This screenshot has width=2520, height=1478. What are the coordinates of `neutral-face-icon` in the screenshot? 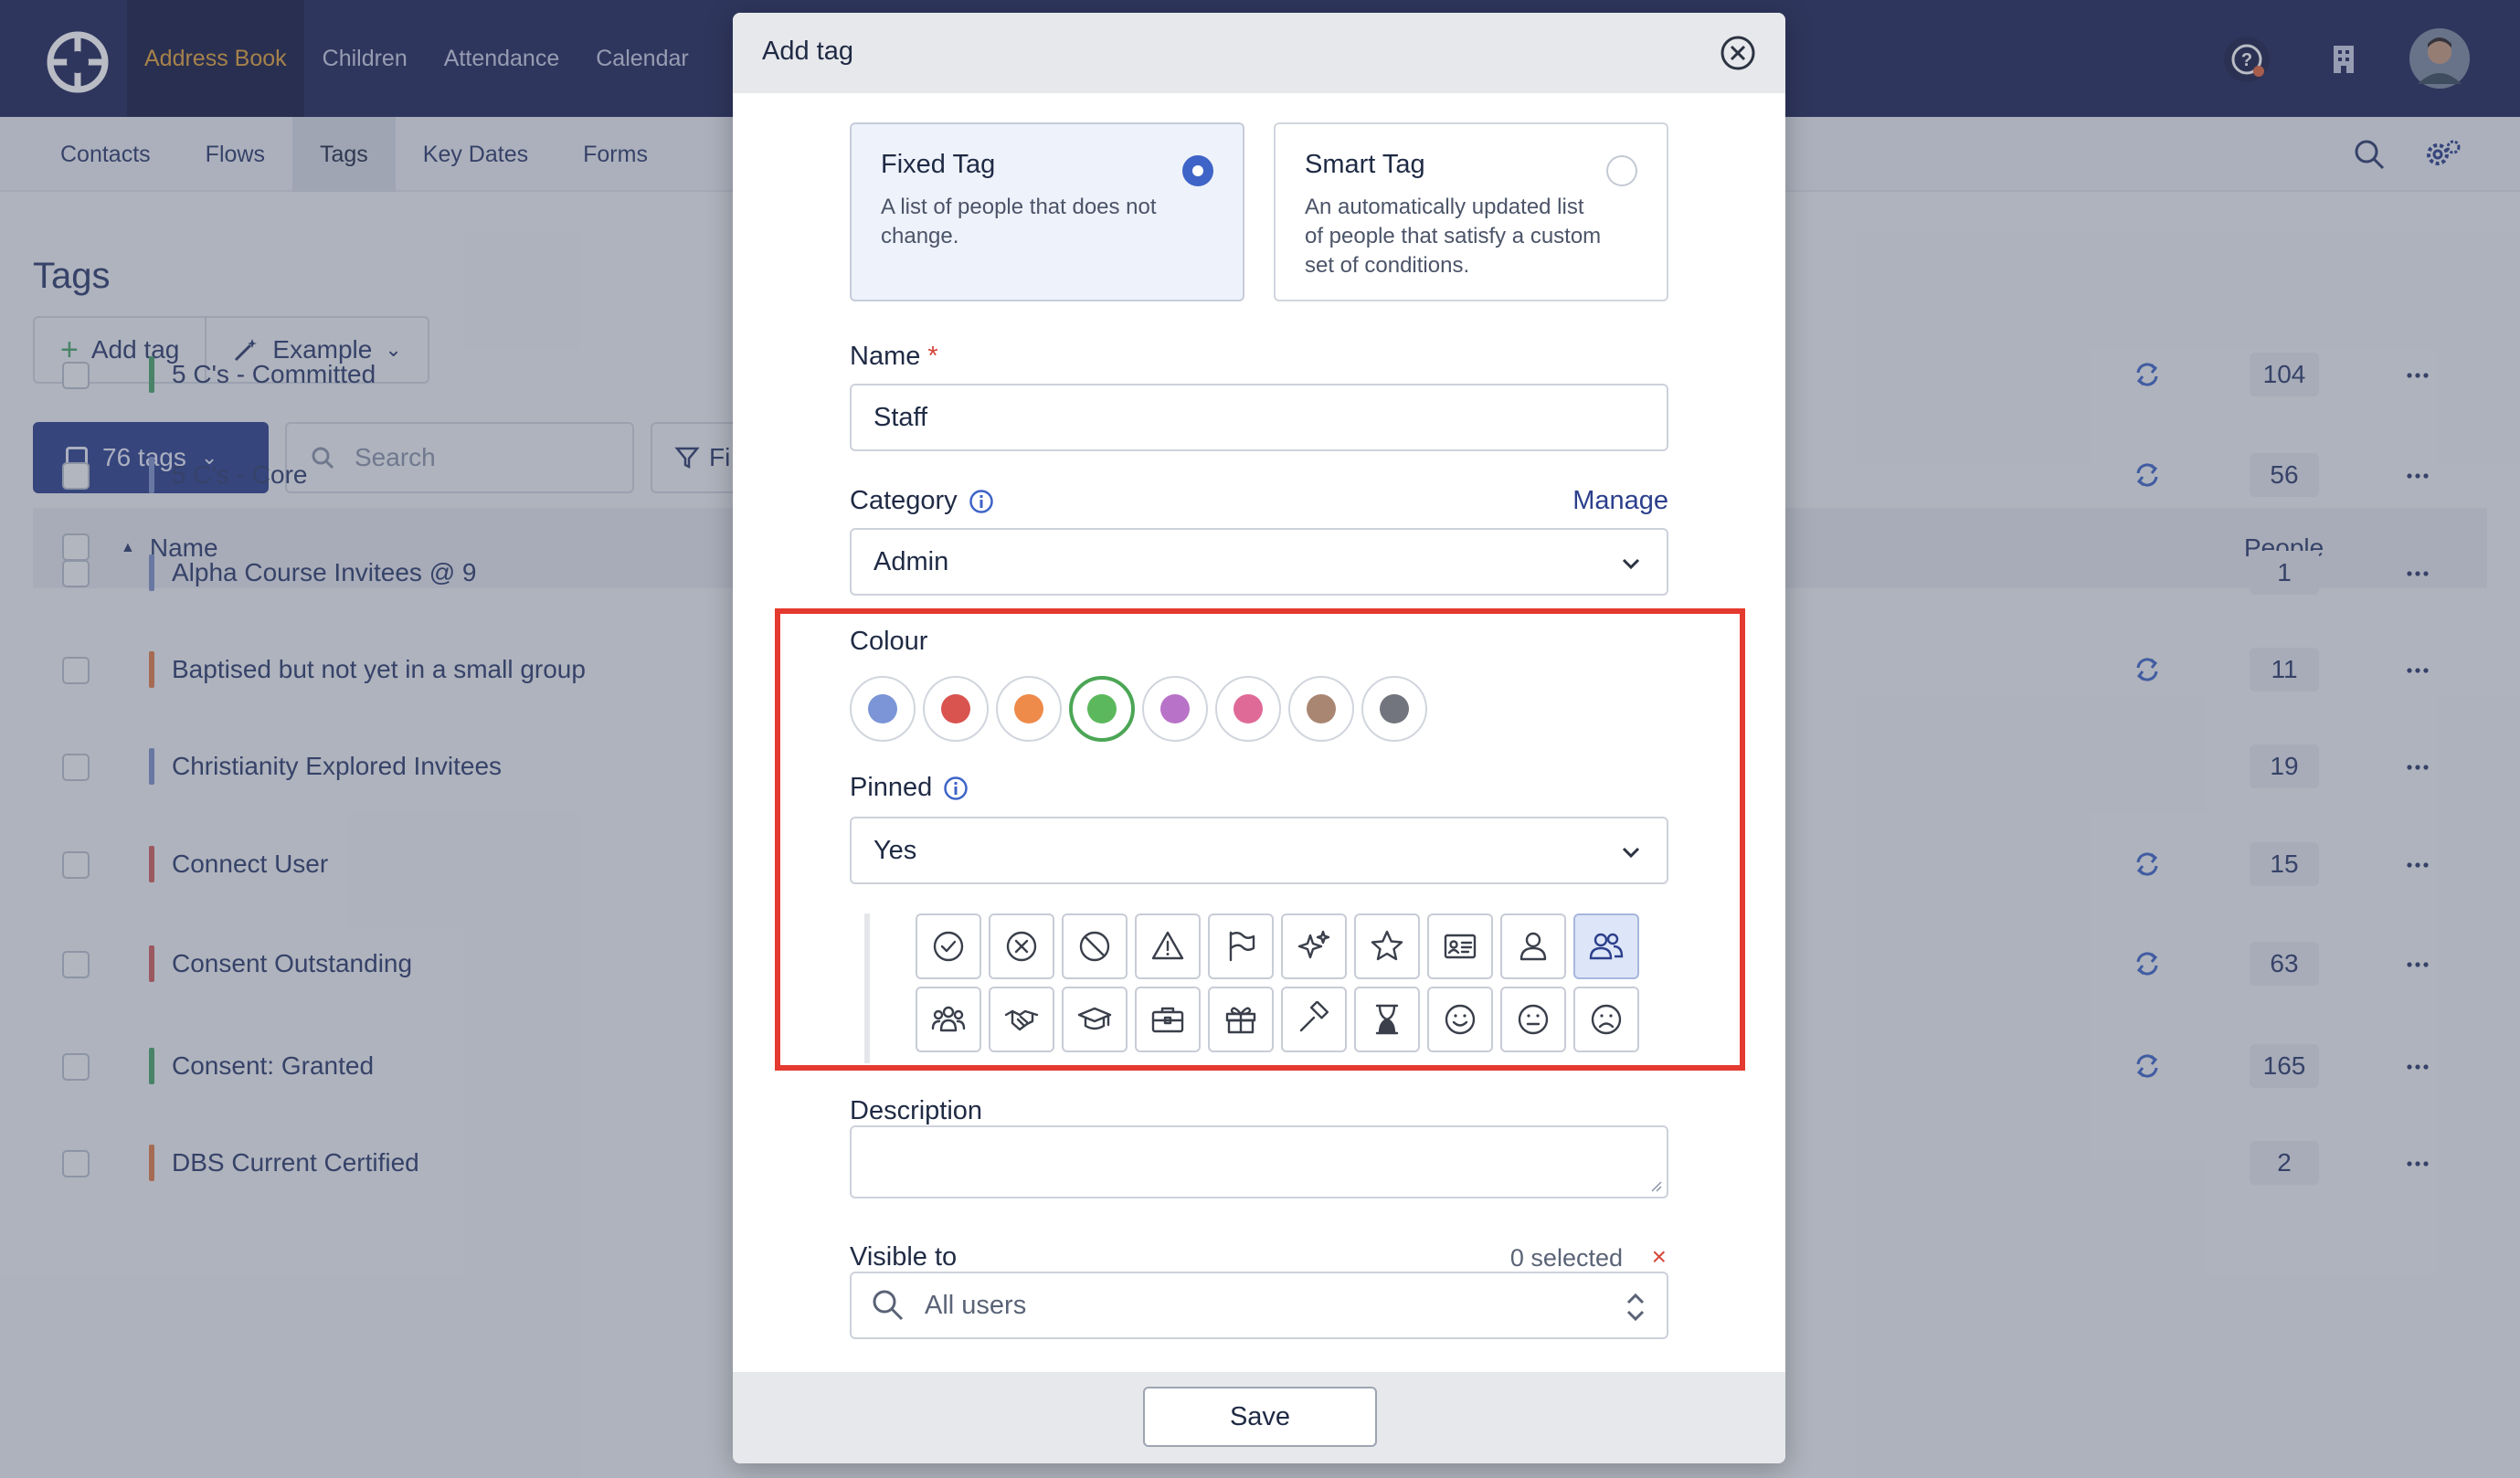 It's located at (1534, 1019).